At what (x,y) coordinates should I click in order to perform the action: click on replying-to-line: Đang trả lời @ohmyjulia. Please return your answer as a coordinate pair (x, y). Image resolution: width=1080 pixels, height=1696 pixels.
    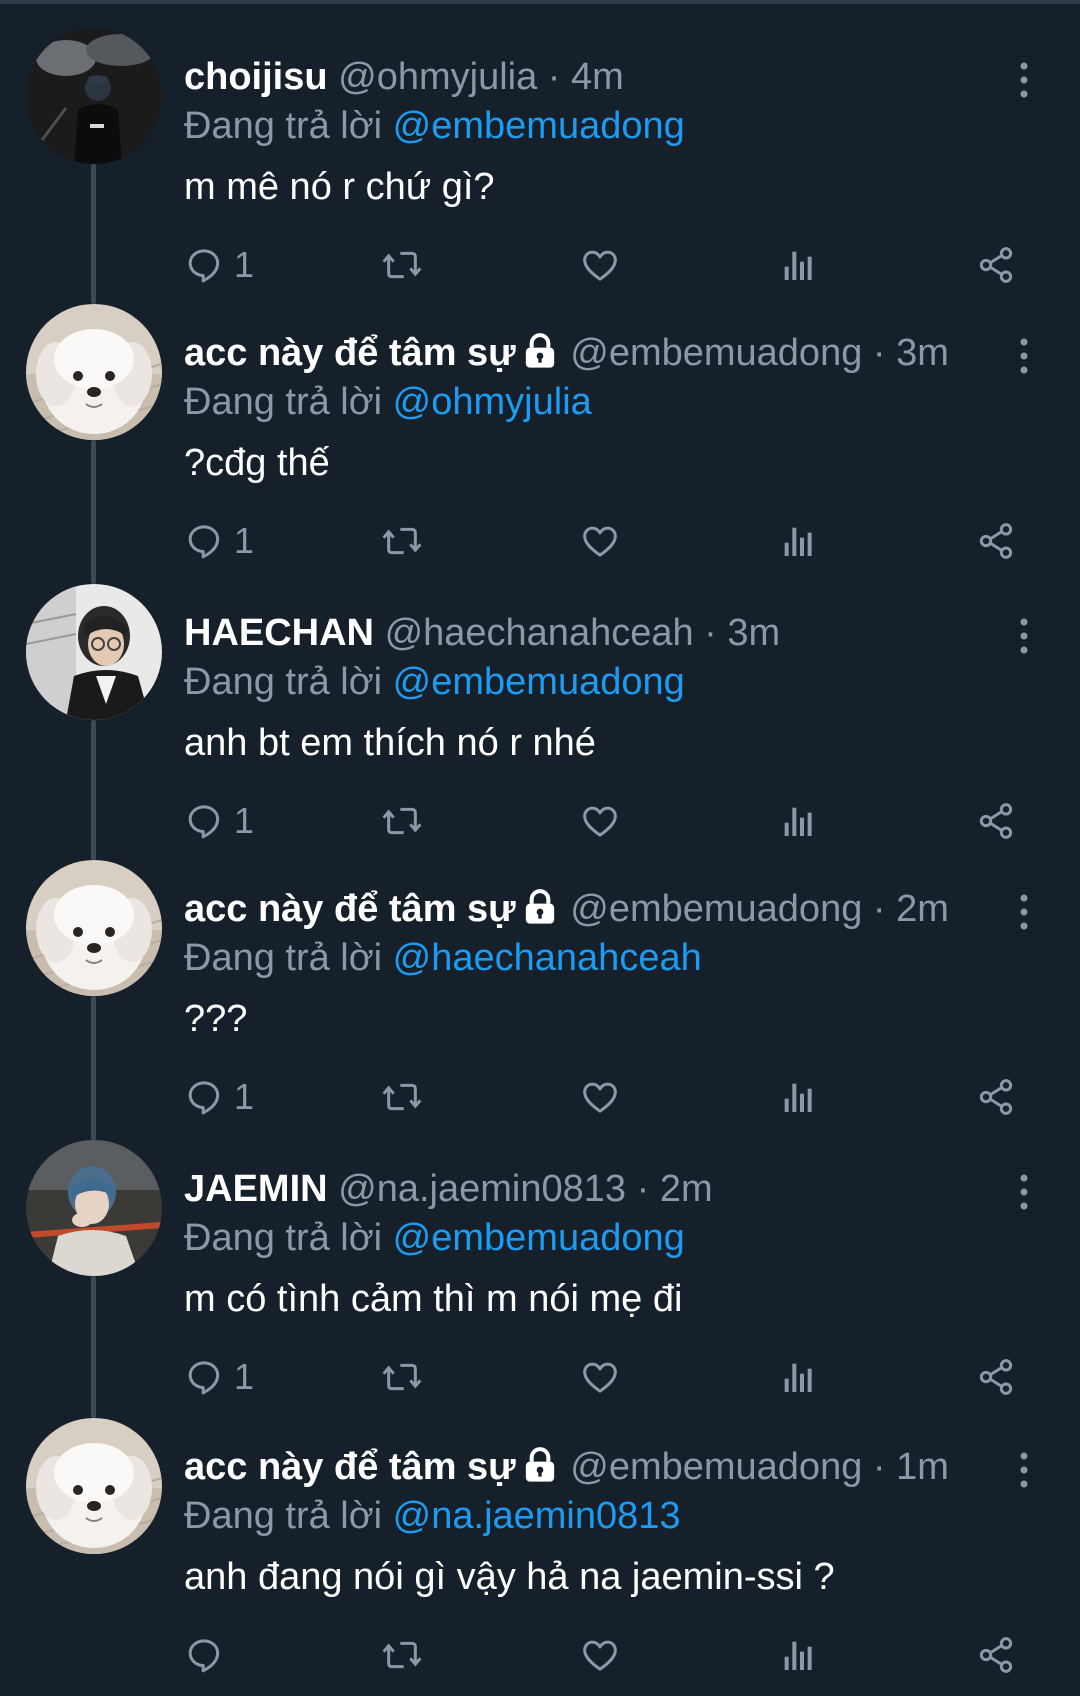
    Looking at the image, I should click on (388, 402).